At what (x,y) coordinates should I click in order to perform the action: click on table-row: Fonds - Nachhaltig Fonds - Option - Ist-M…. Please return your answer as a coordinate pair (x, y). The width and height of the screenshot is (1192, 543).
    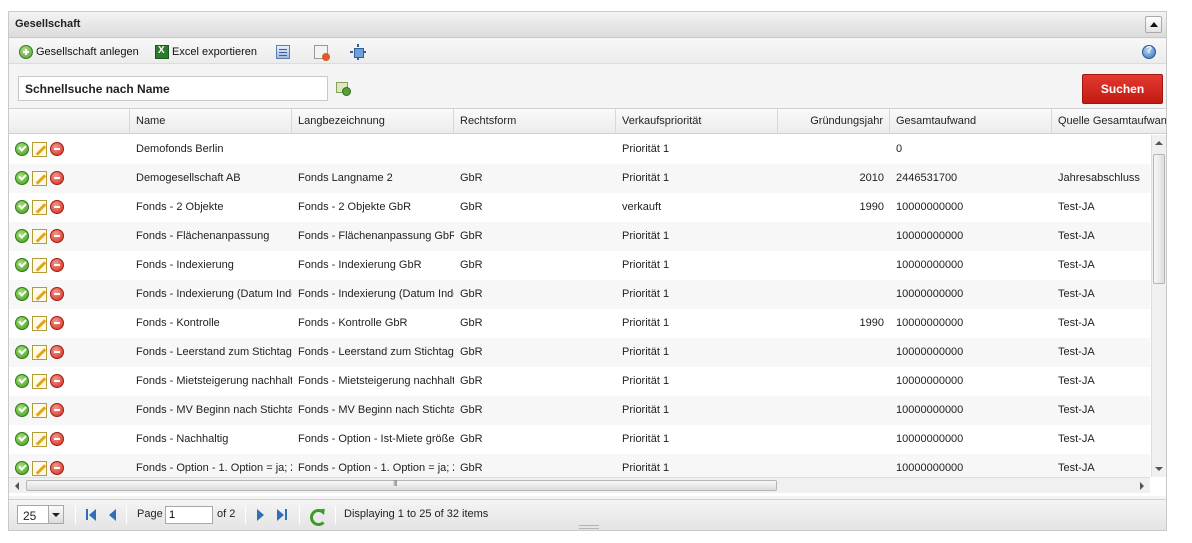
    Looking at the image, I should click on (579, 439).